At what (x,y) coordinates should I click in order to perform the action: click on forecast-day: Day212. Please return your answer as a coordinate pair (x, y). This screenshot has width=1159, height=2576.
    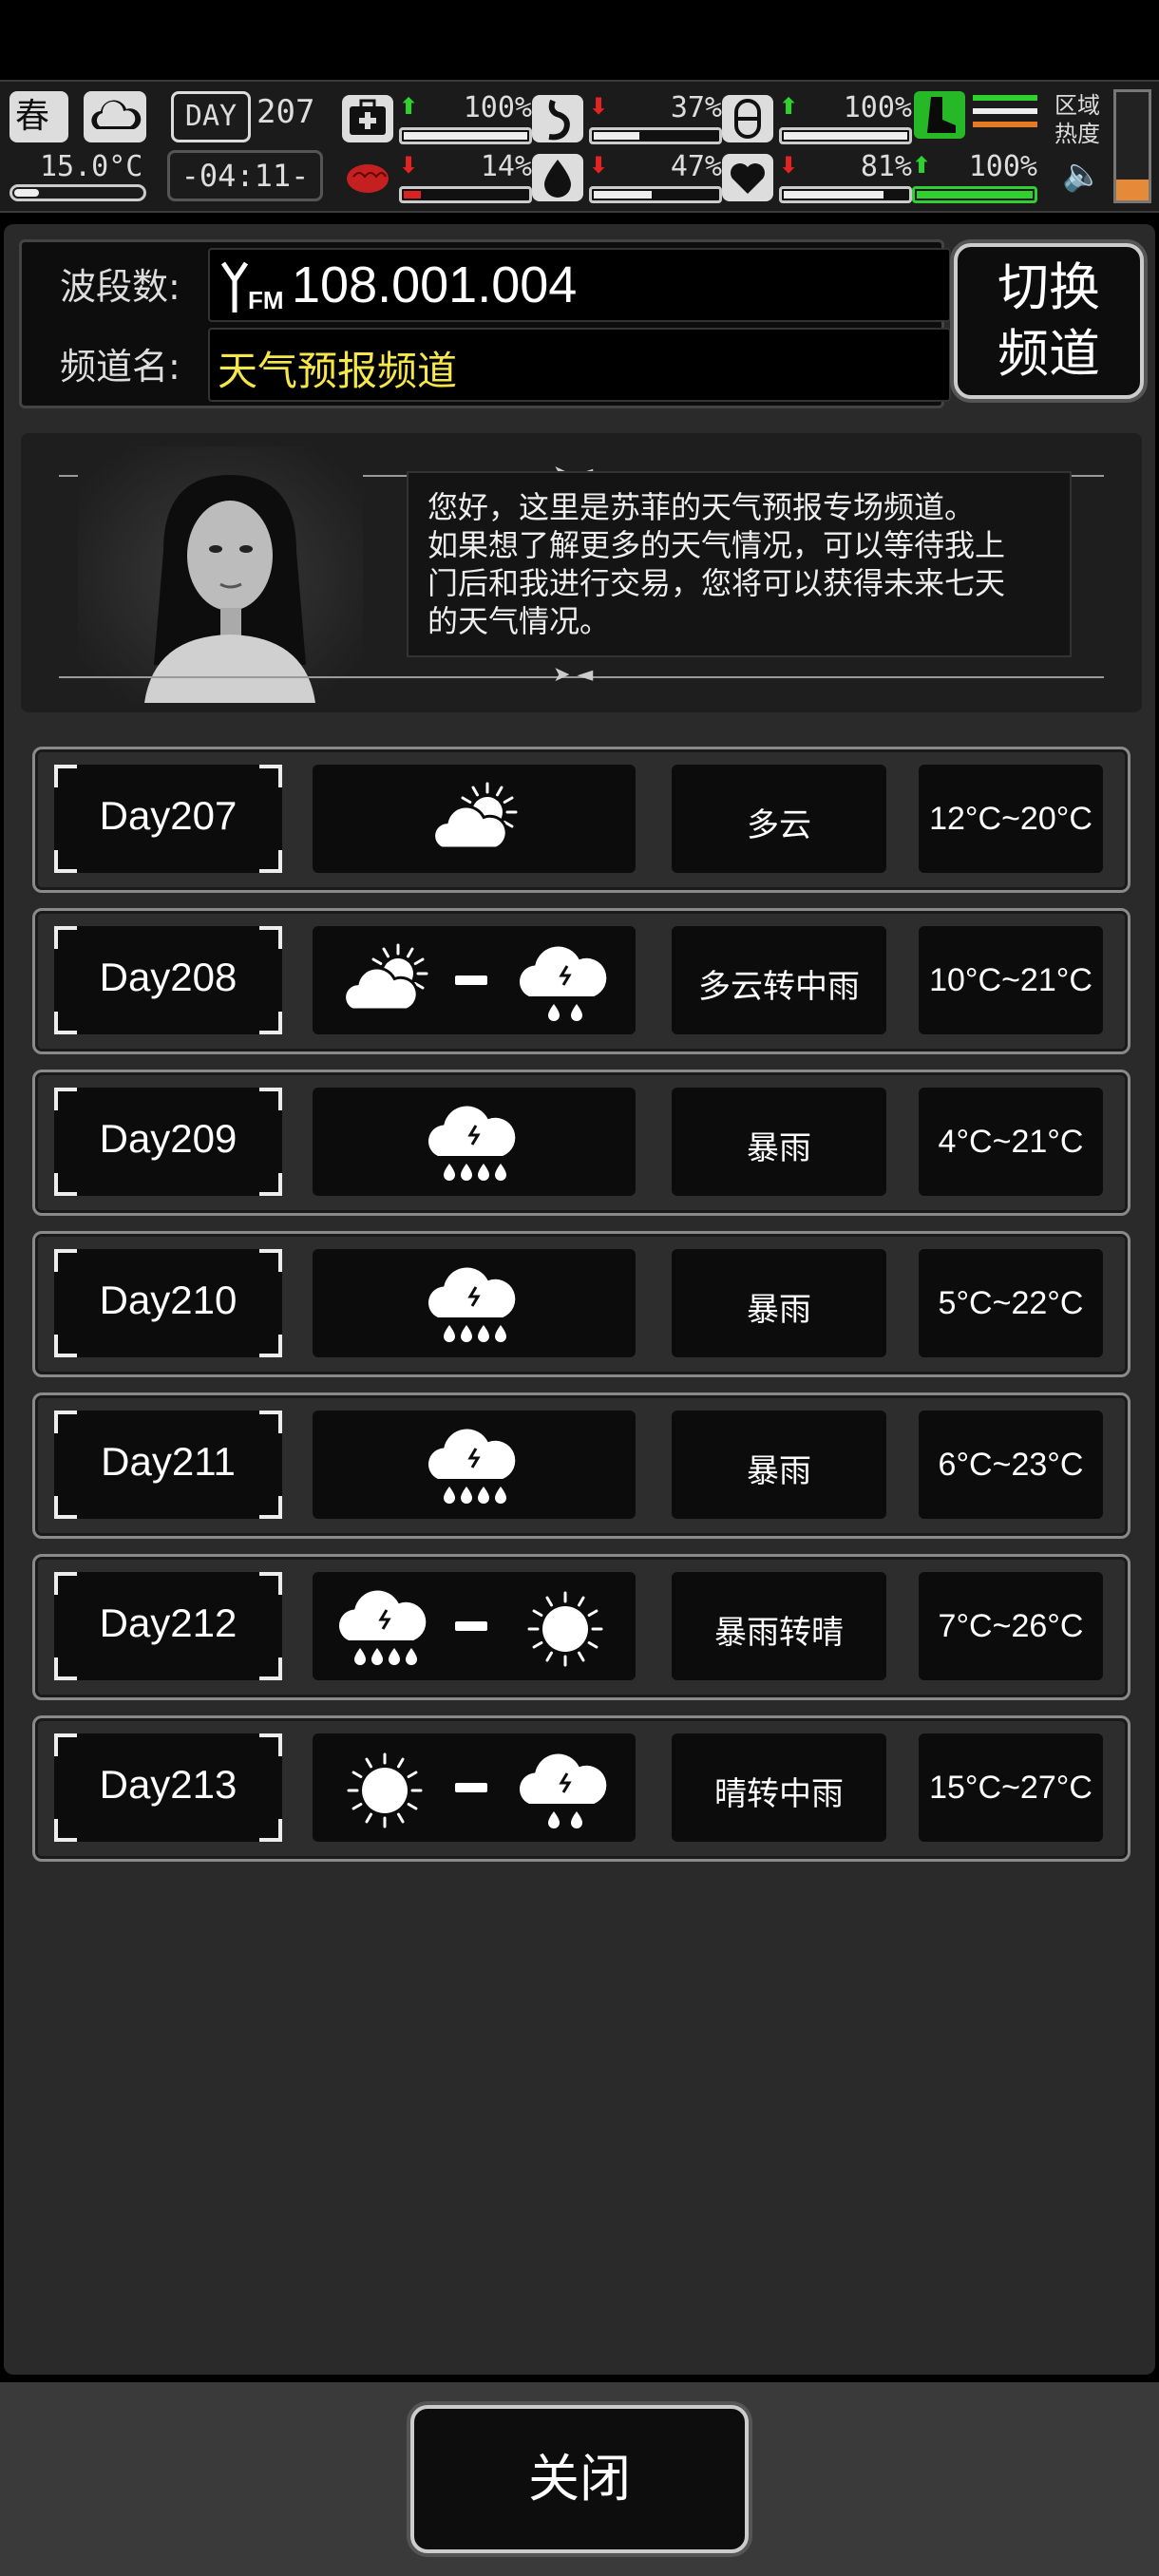
    Looking at the image, I should click on (168, 1623).